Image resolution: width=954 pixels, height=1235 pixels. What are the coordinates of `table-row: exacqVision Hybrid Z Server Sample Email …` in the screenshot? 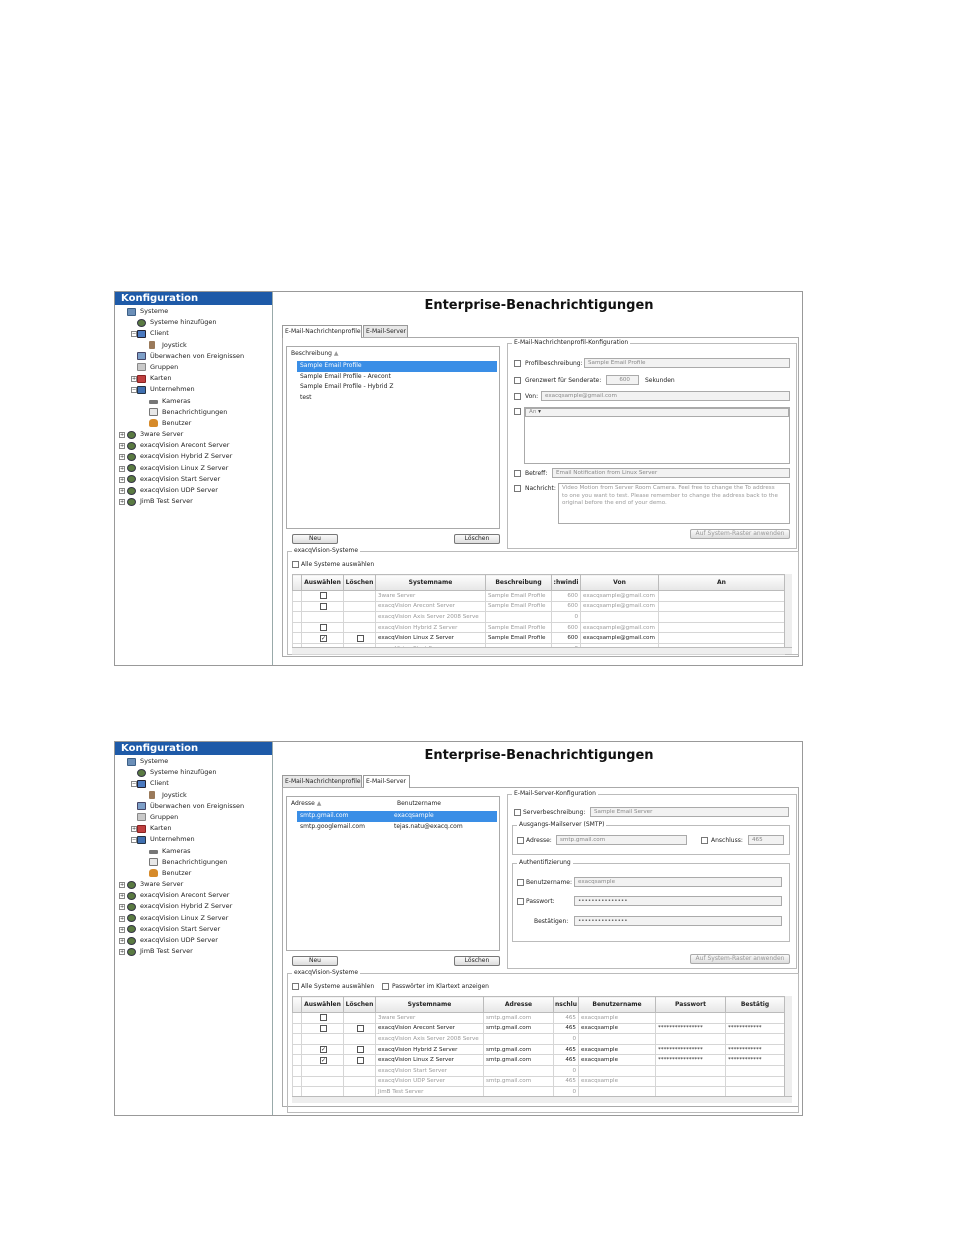 It's located at (538, 627).